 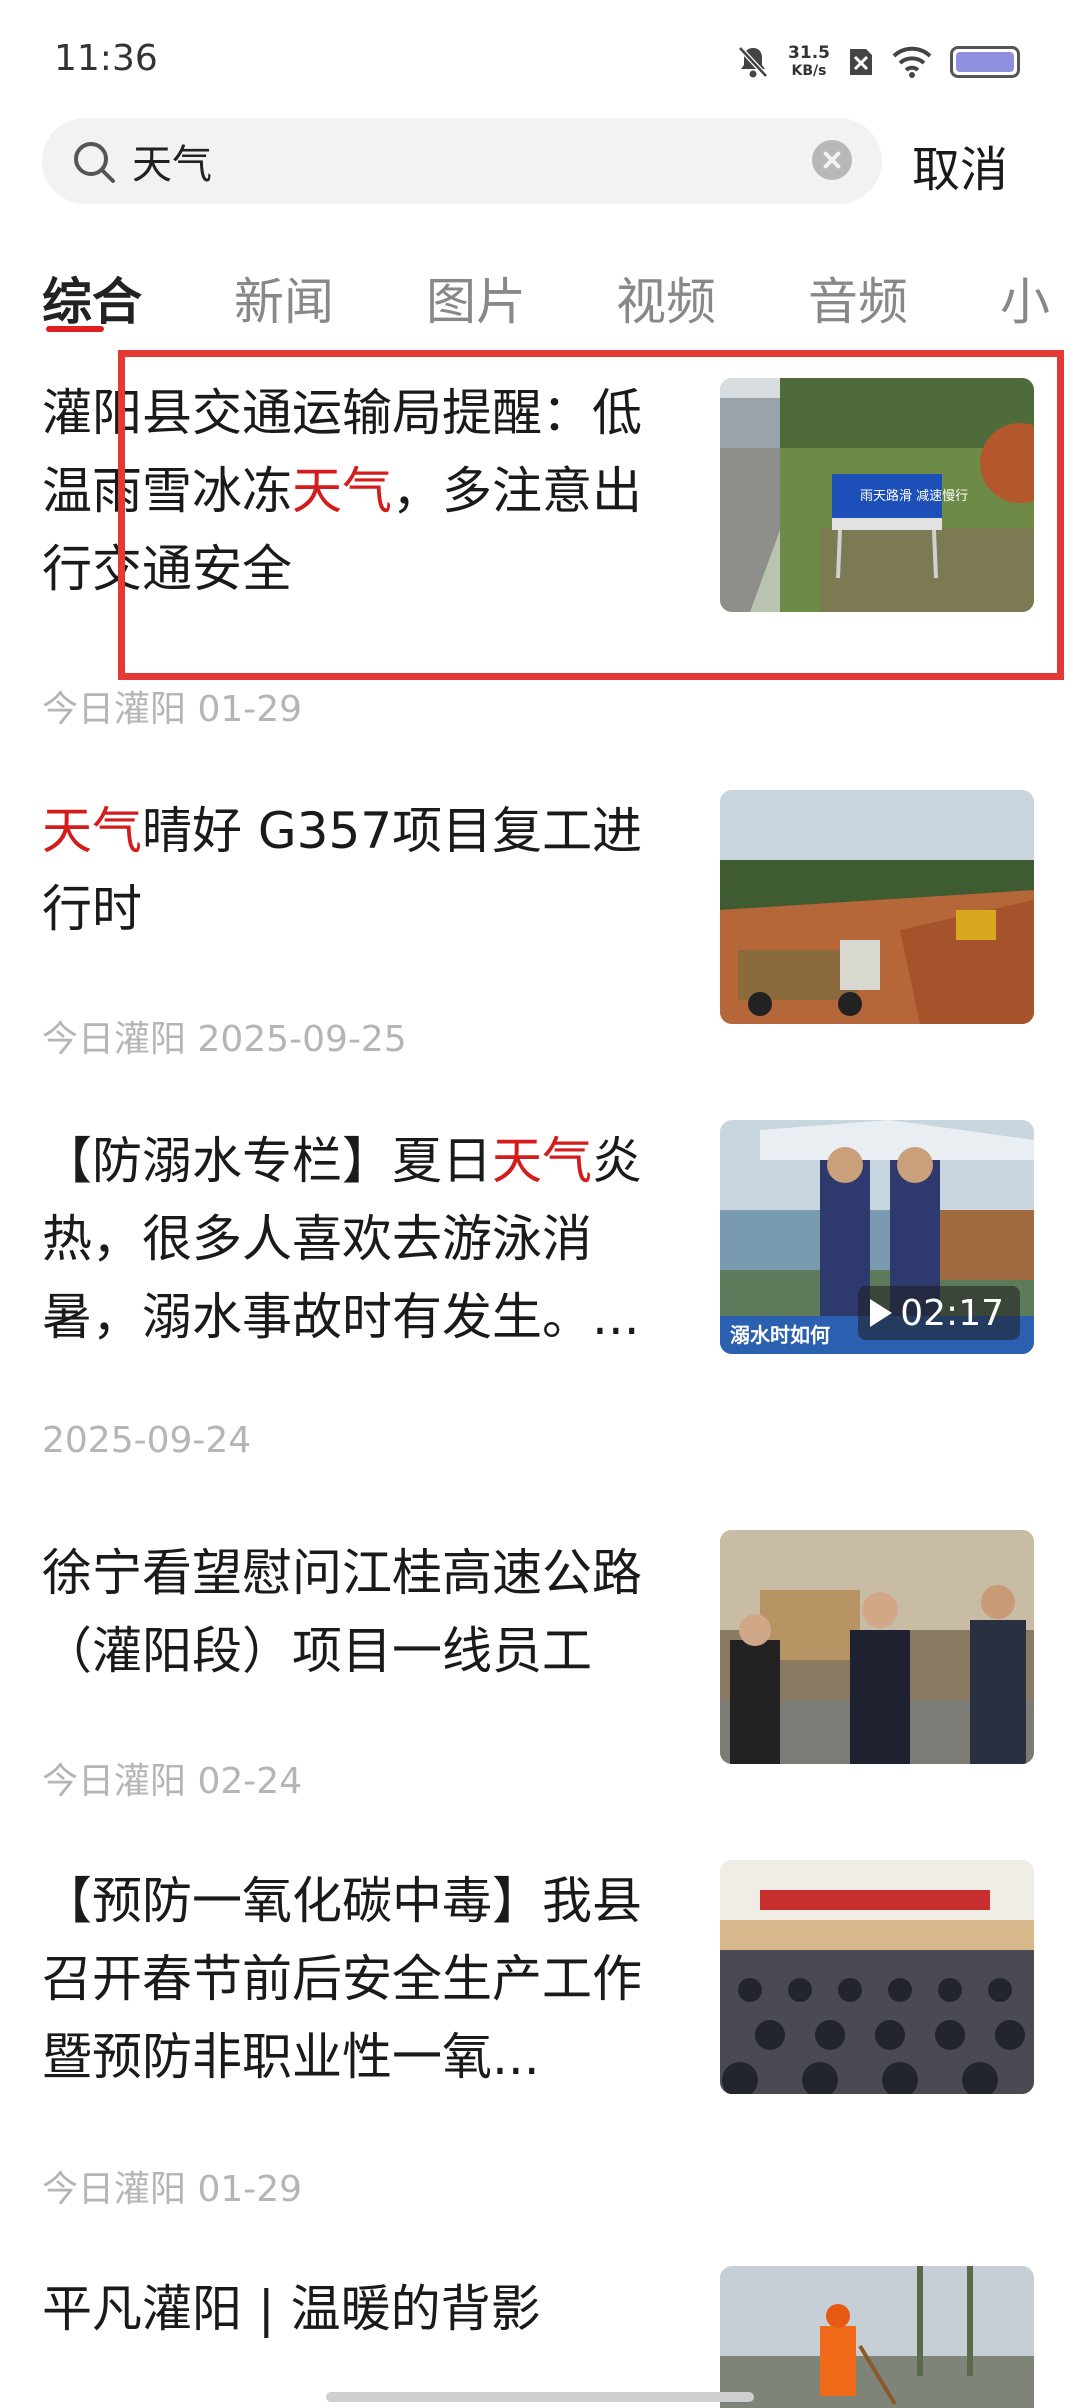 What do you see at coordinates (877, 1237) in the screenshot?
I see `video-thumbnail: 溺水时如何 02:17` at bounding box center [877, 1237].